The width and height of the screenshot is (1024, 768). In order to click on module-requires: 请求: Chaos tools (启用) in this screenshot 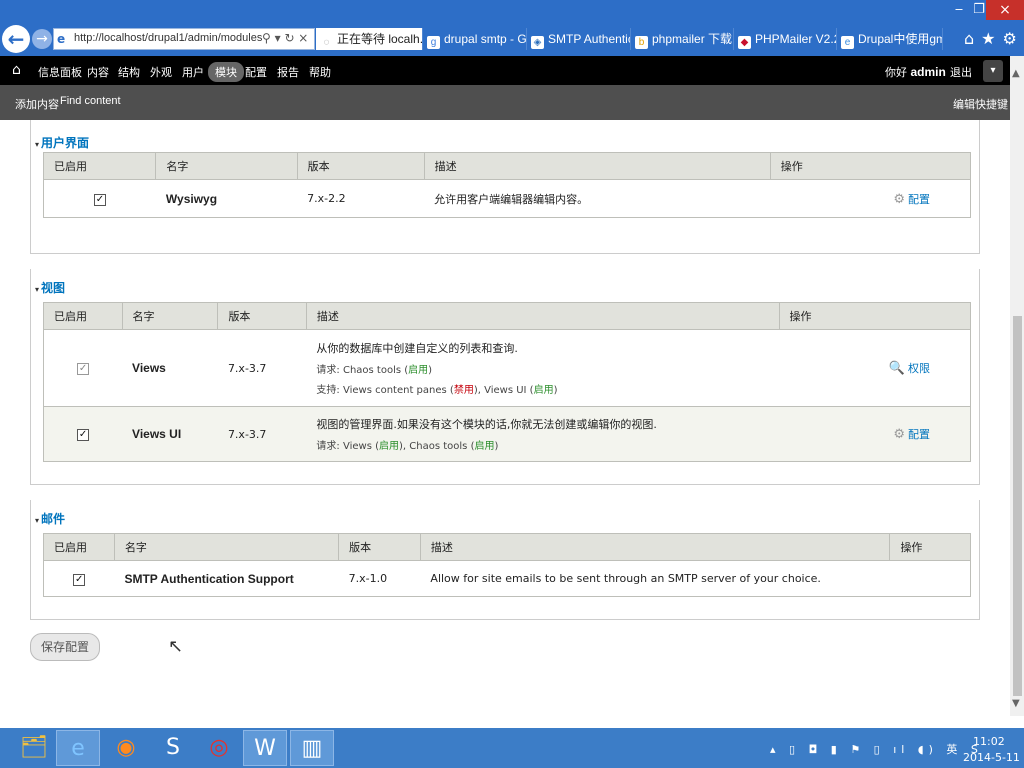, I will do `click(374, 370)`.